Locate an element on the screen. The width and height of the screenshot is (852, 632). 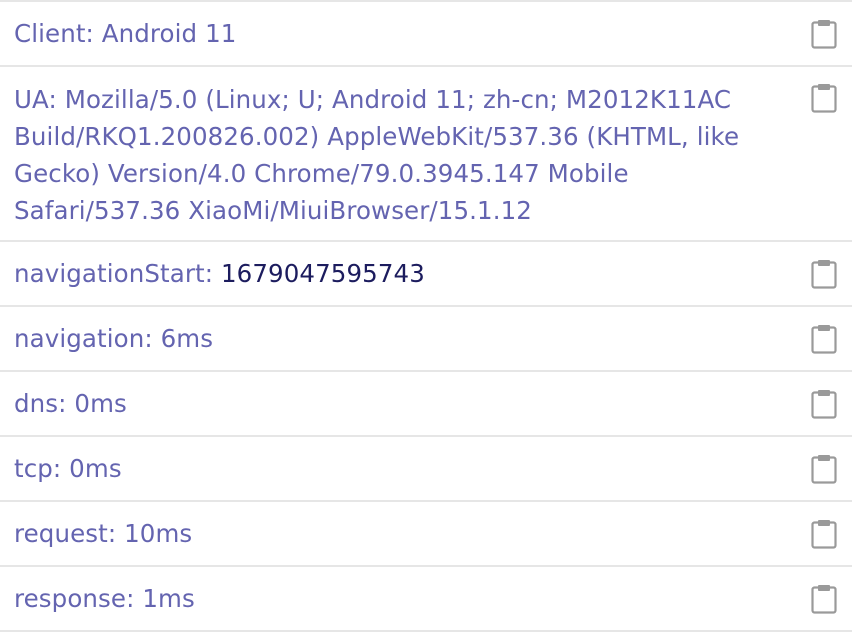
list-item-response: response: 1ms is located at coordinates (426, 599).